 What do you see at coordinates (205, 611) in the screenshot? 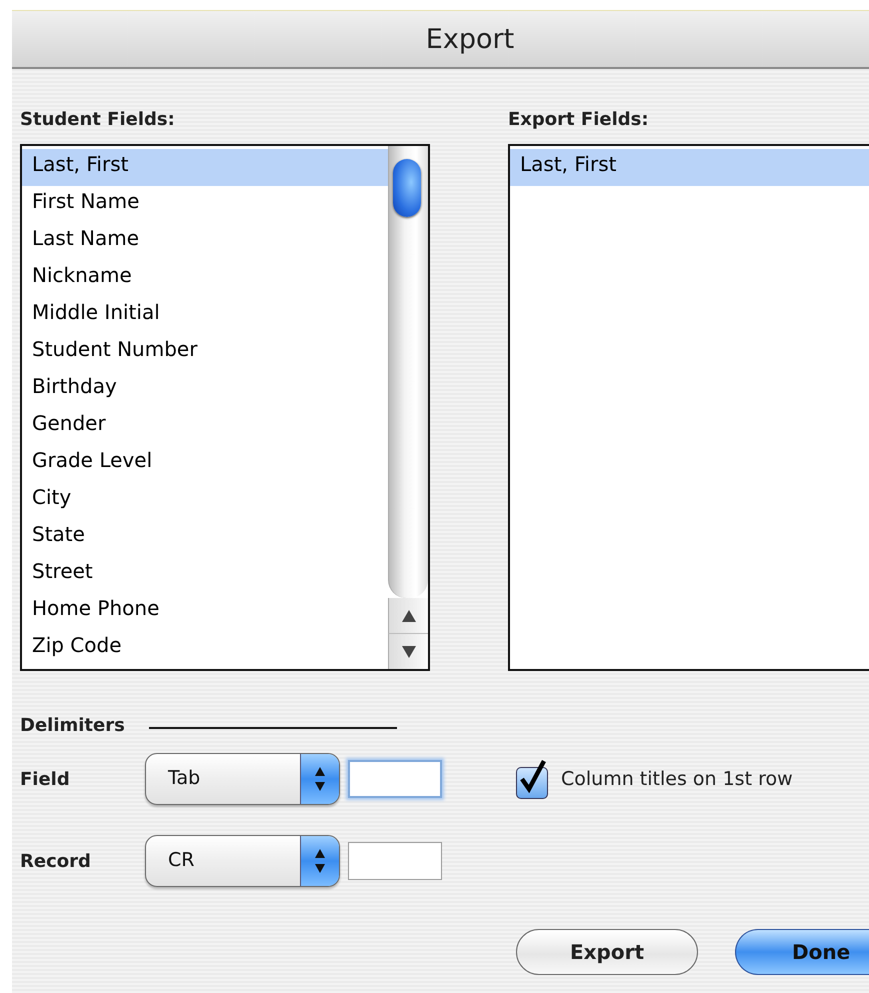
I see `list-item: Home Phone` at bounding box center [205, 611].